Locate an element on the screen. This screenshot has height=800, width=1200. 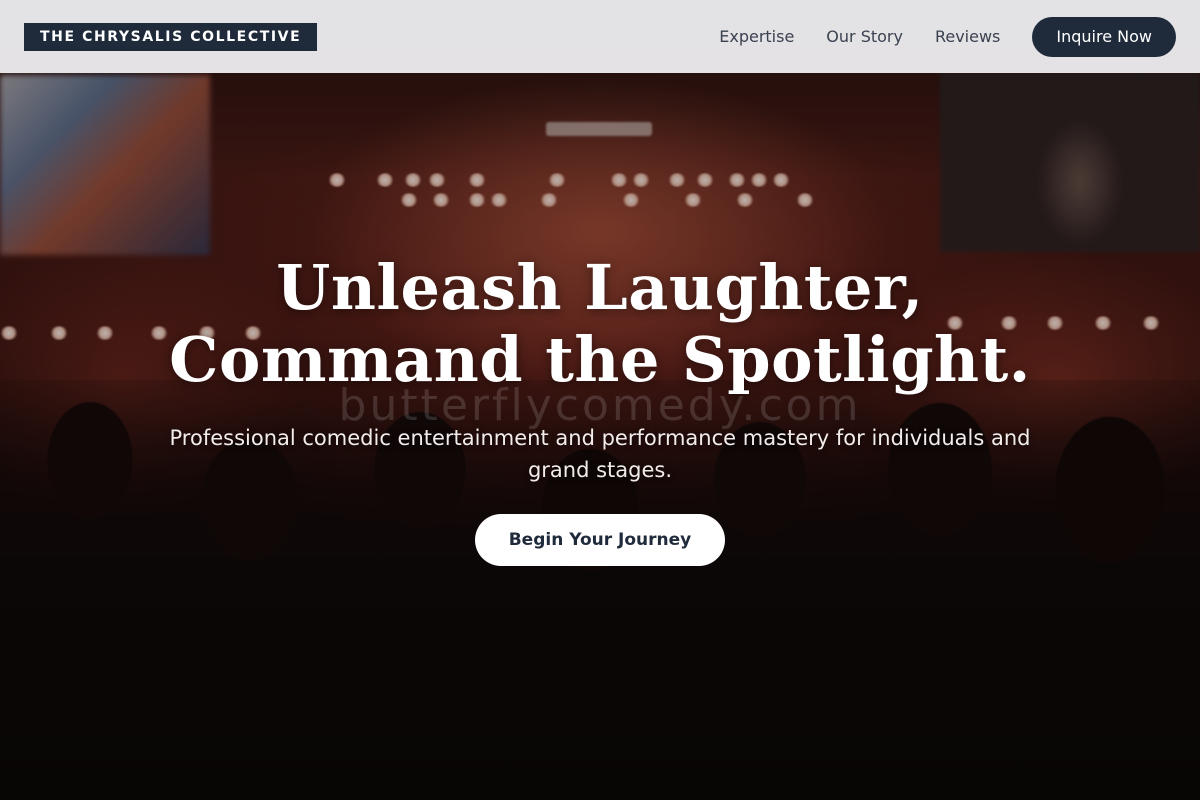
brand-logo: THE CHRYSALIS COLLECTIVE is located at coordinates (171, 36).